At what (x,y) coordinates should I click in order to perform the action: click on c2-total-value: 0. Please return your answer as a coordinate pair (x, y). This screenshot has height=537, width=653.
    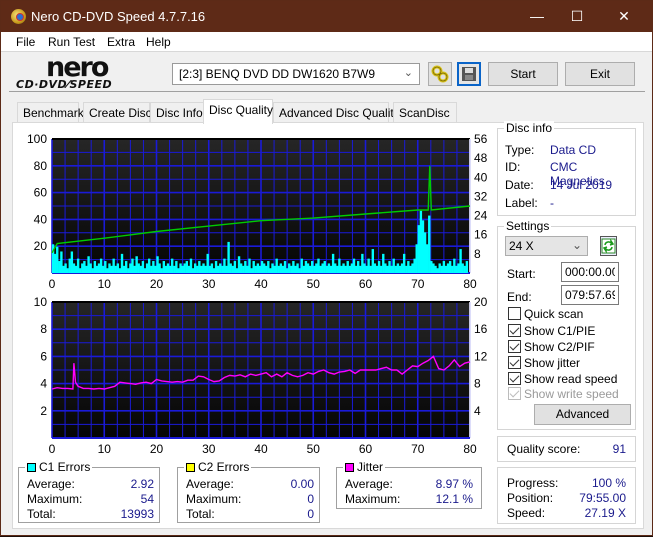
    Looking at the image, I should click on (310, 514).